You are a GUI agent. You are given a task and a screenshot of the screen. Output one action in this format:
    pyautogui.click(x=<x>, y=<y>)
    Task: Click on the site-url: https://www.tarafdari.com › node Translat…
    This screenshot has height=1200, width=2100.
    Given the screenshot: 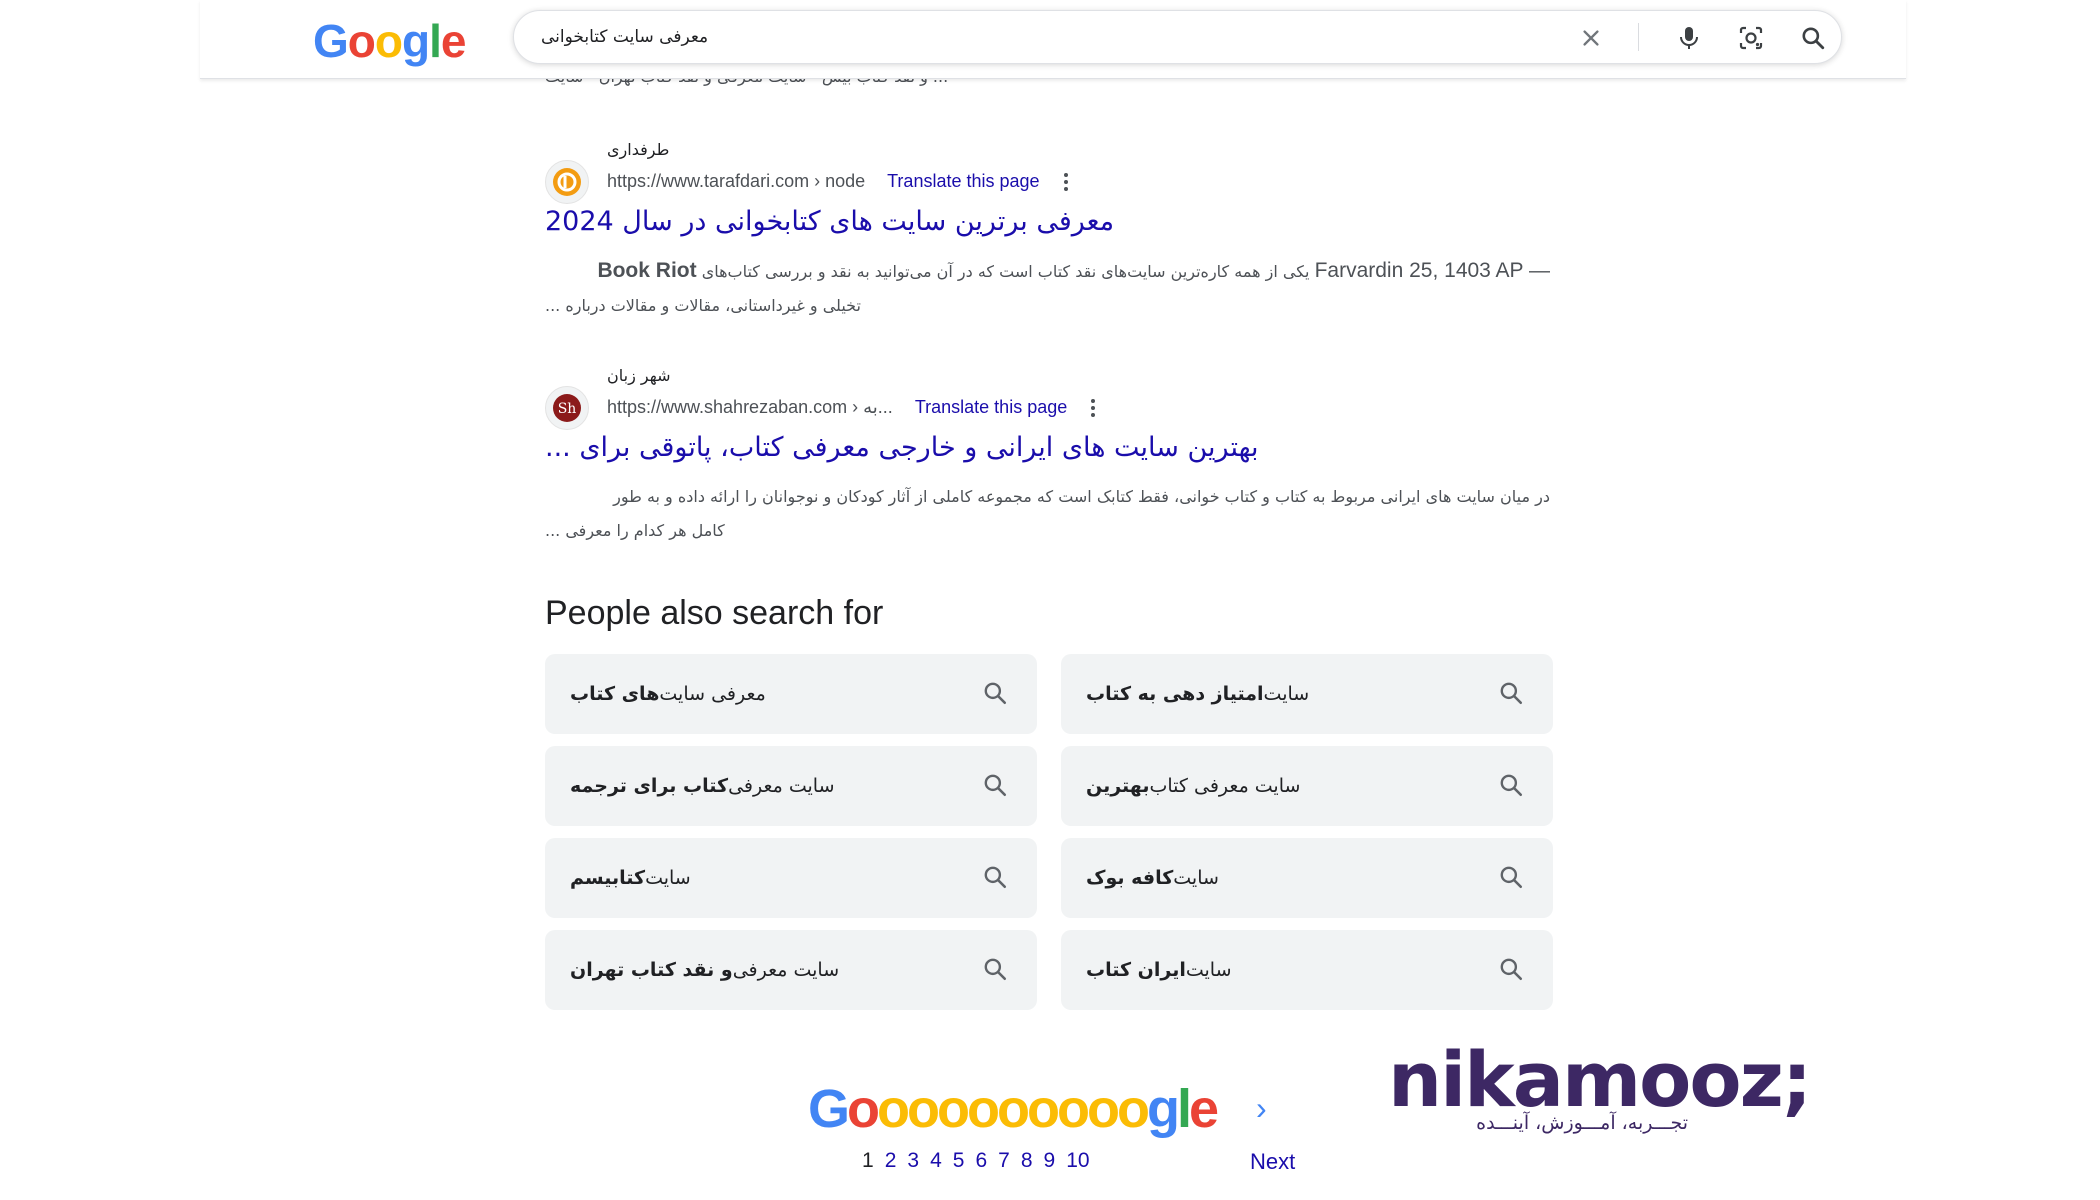 What is the action you would take?
    pyautogui.click(x=837, y=182)
    